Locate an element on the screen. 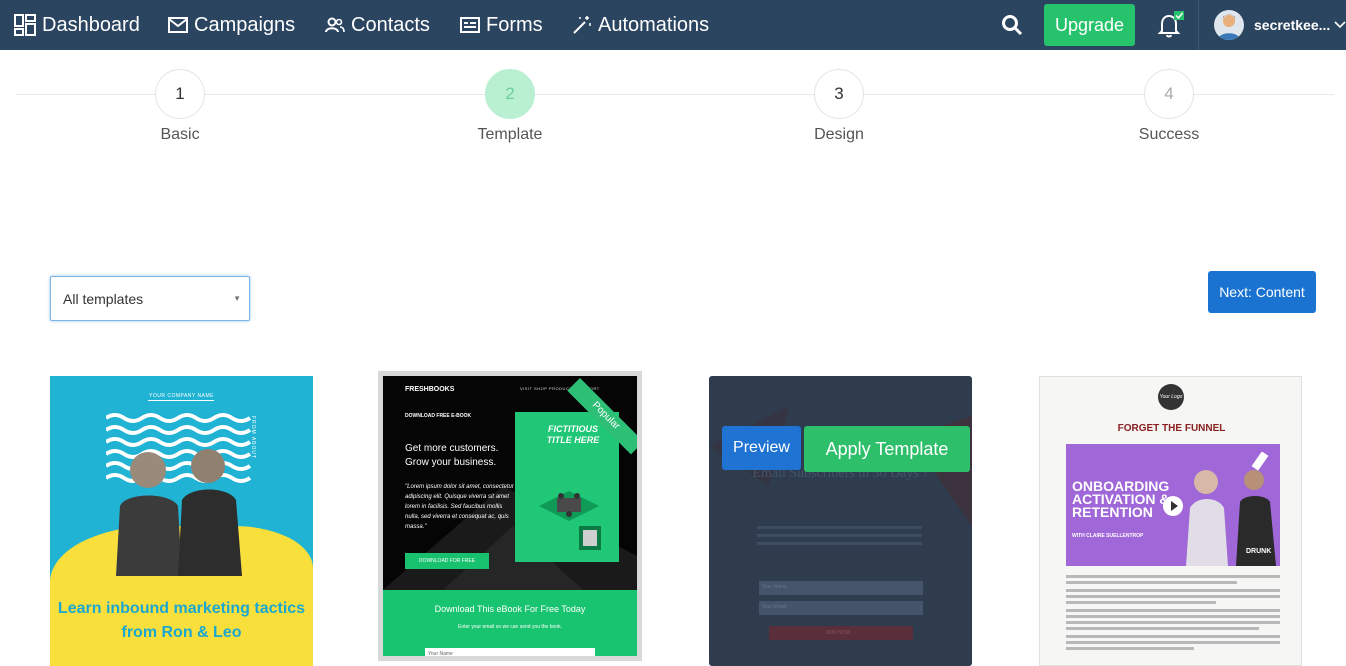 The image size is (1346, 666). step-basic: 1 Basic is located at coordinates (180, 106).